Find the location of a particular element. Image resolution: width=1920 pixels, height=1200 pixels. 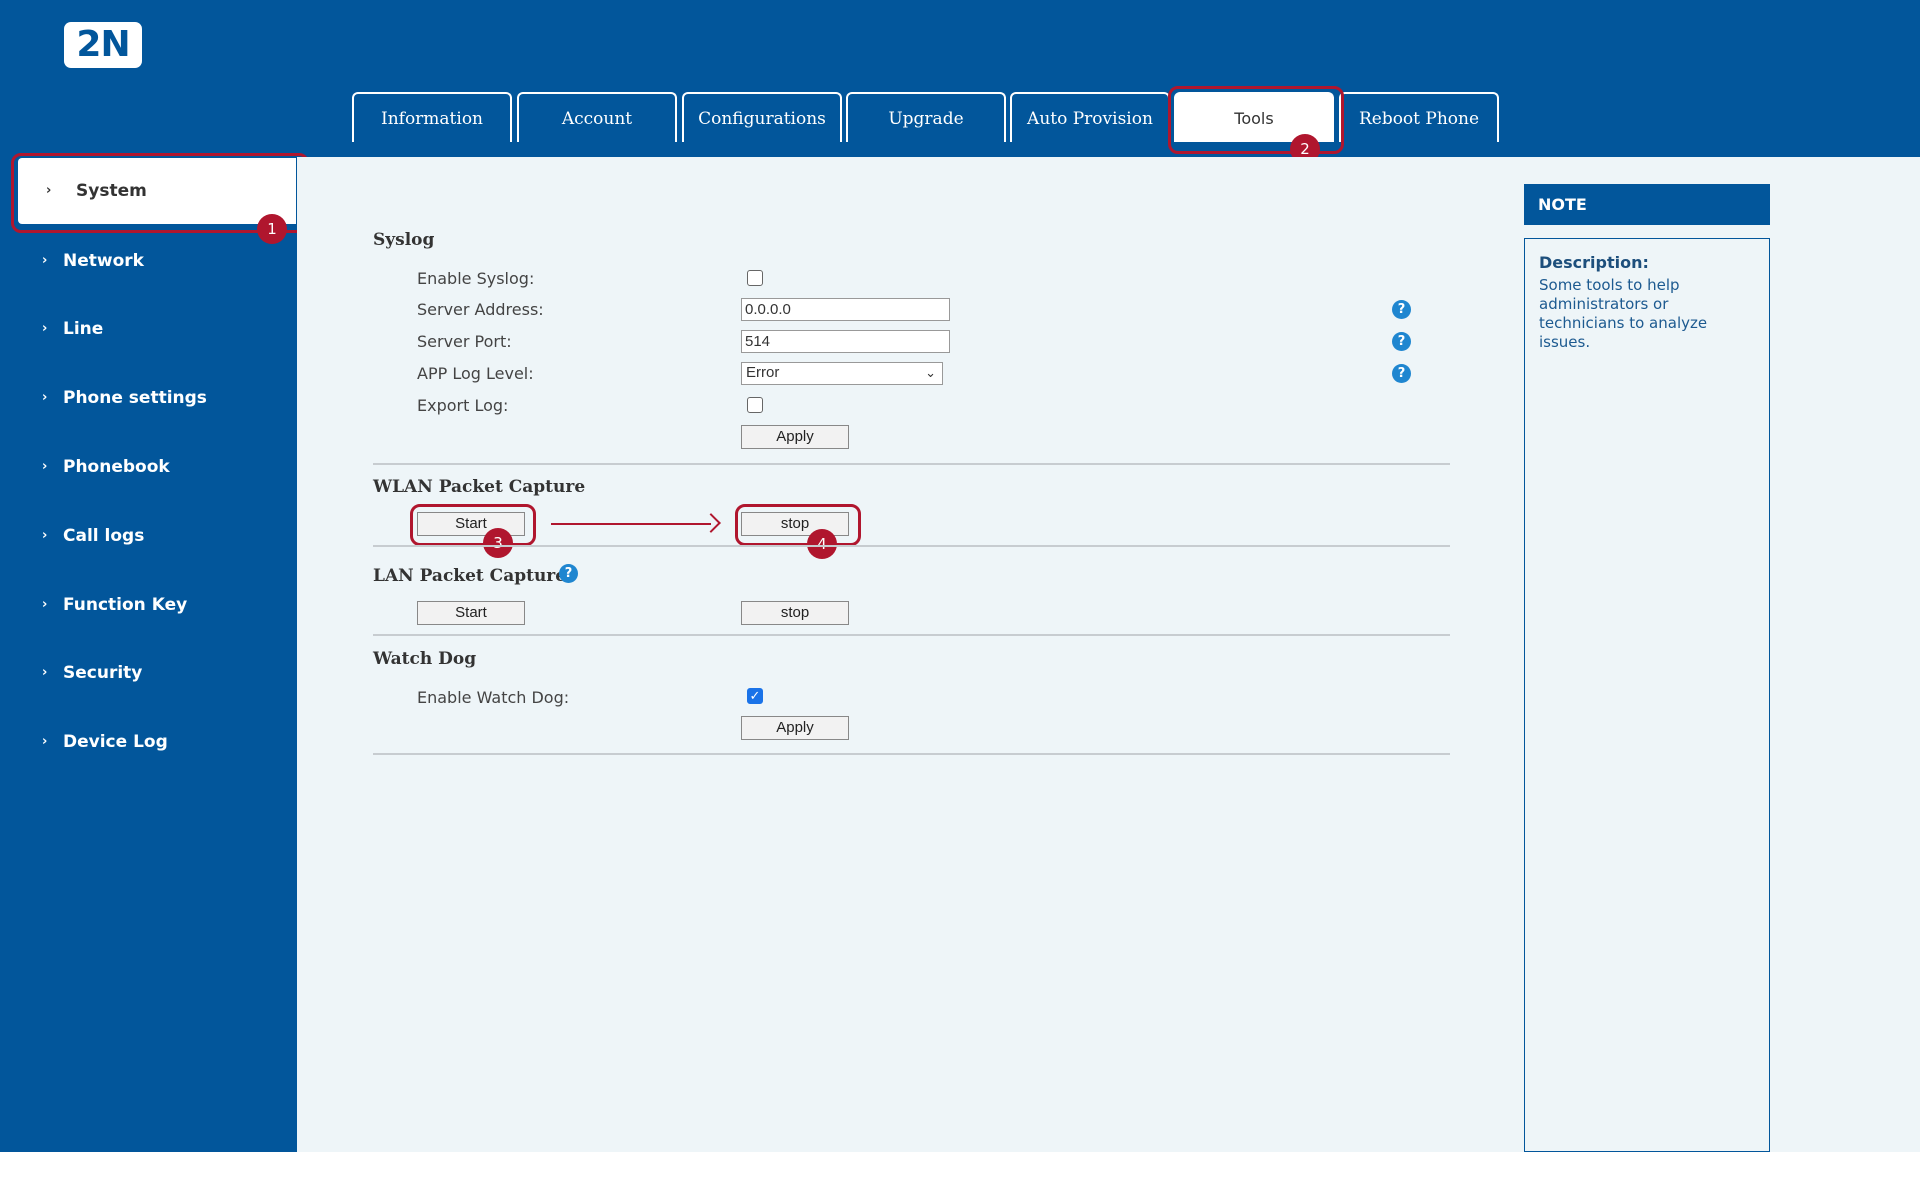

annotation-badge-4: 4 is located at coordinates (822, 544).